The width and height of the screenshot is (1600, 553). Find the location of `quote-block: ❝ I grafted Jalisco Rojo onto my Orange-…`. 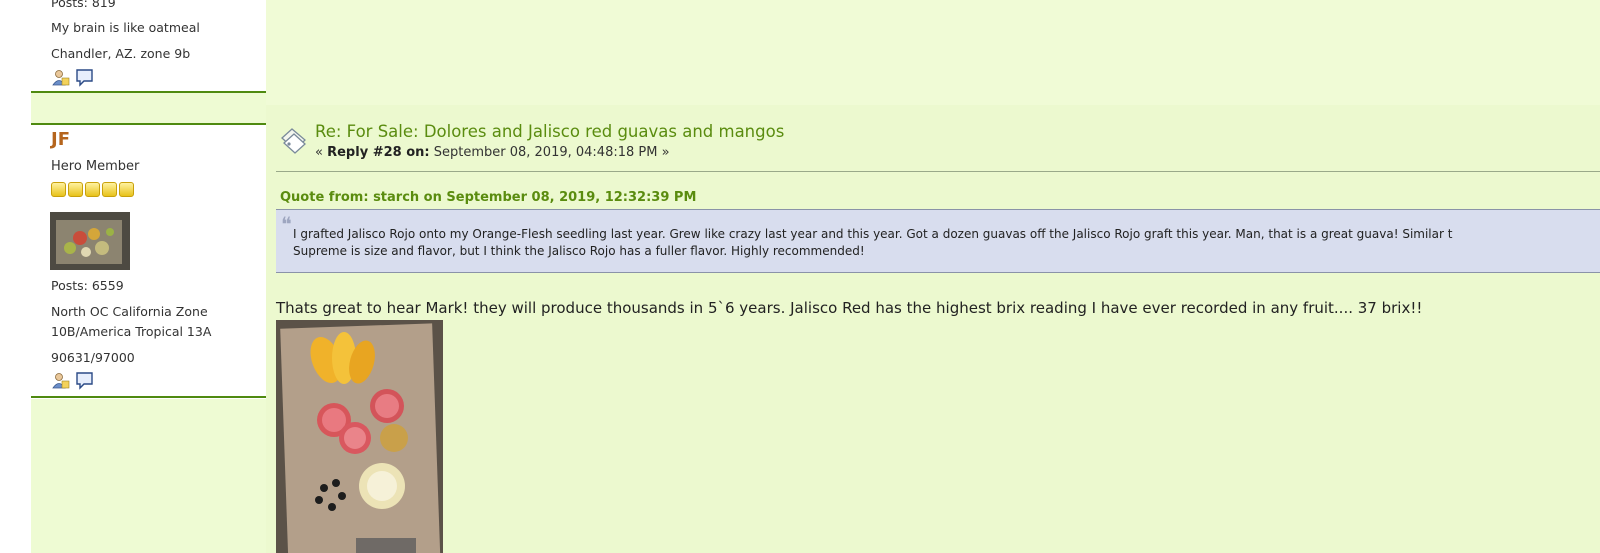

quote-block: ❝ I grafted Jalisco Rojo onto my Orange-… is located at coordinates (938, 241).